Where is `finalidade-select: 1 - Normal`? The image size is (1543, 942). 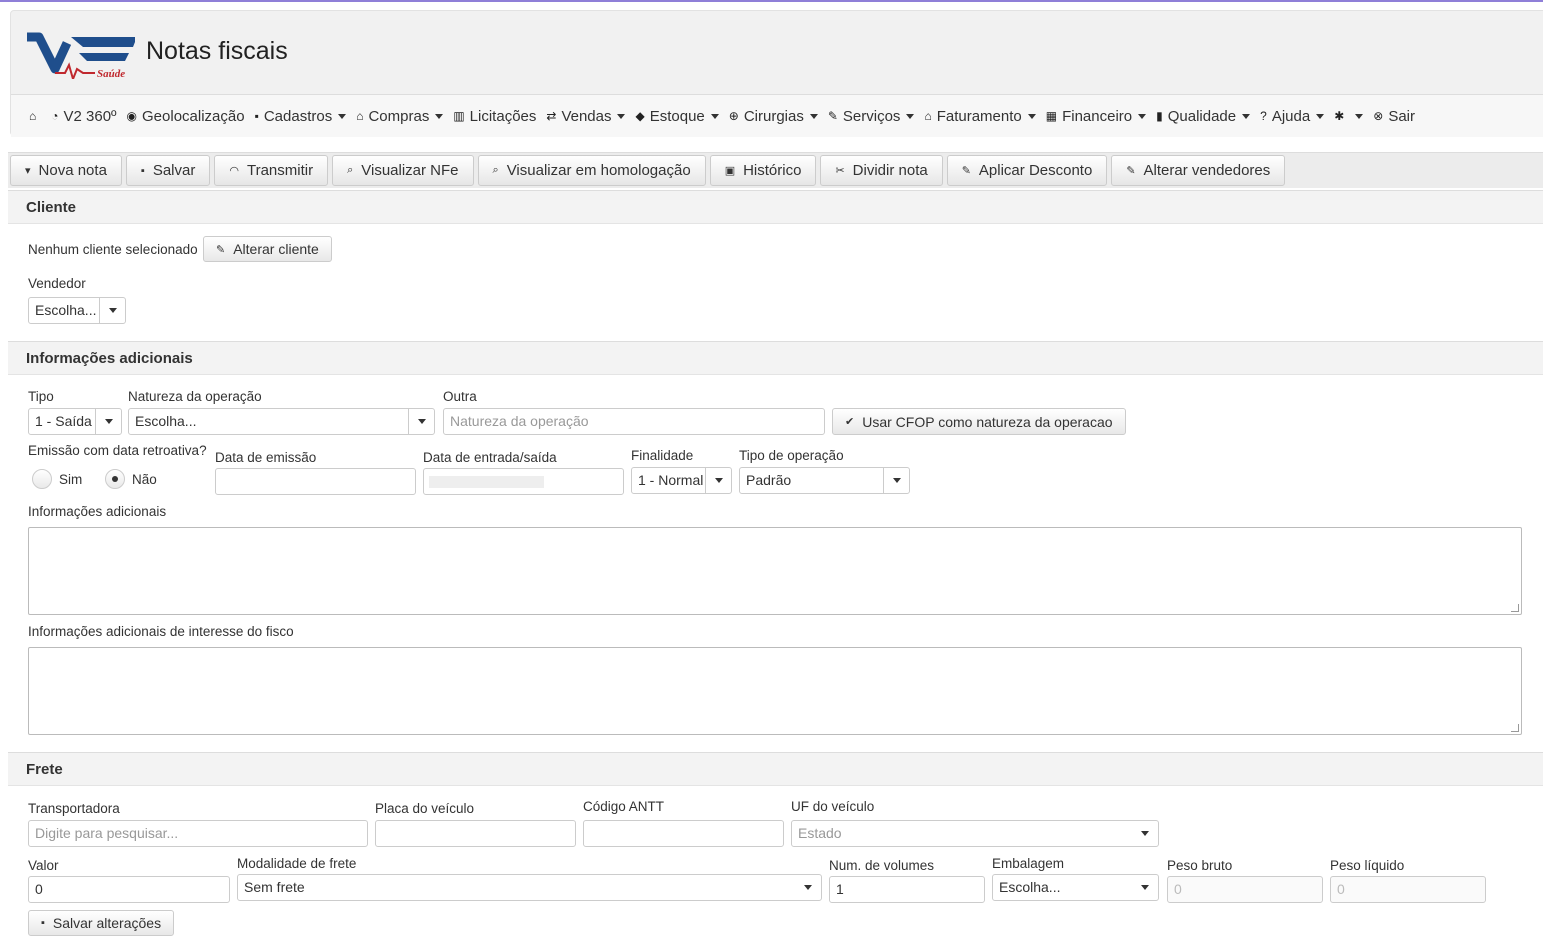
finalidade-select: 1 - Normal is located at coordinates (681, 480).